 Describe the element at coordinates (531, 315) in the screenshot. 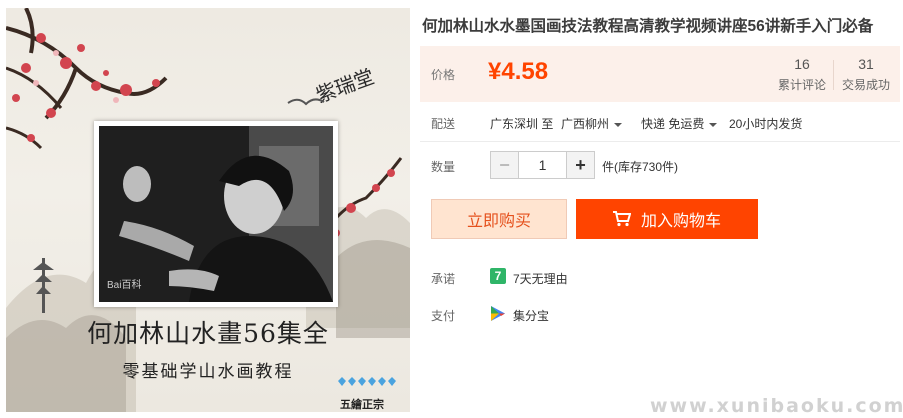

I see `payment-text: 集分宝` at that location.